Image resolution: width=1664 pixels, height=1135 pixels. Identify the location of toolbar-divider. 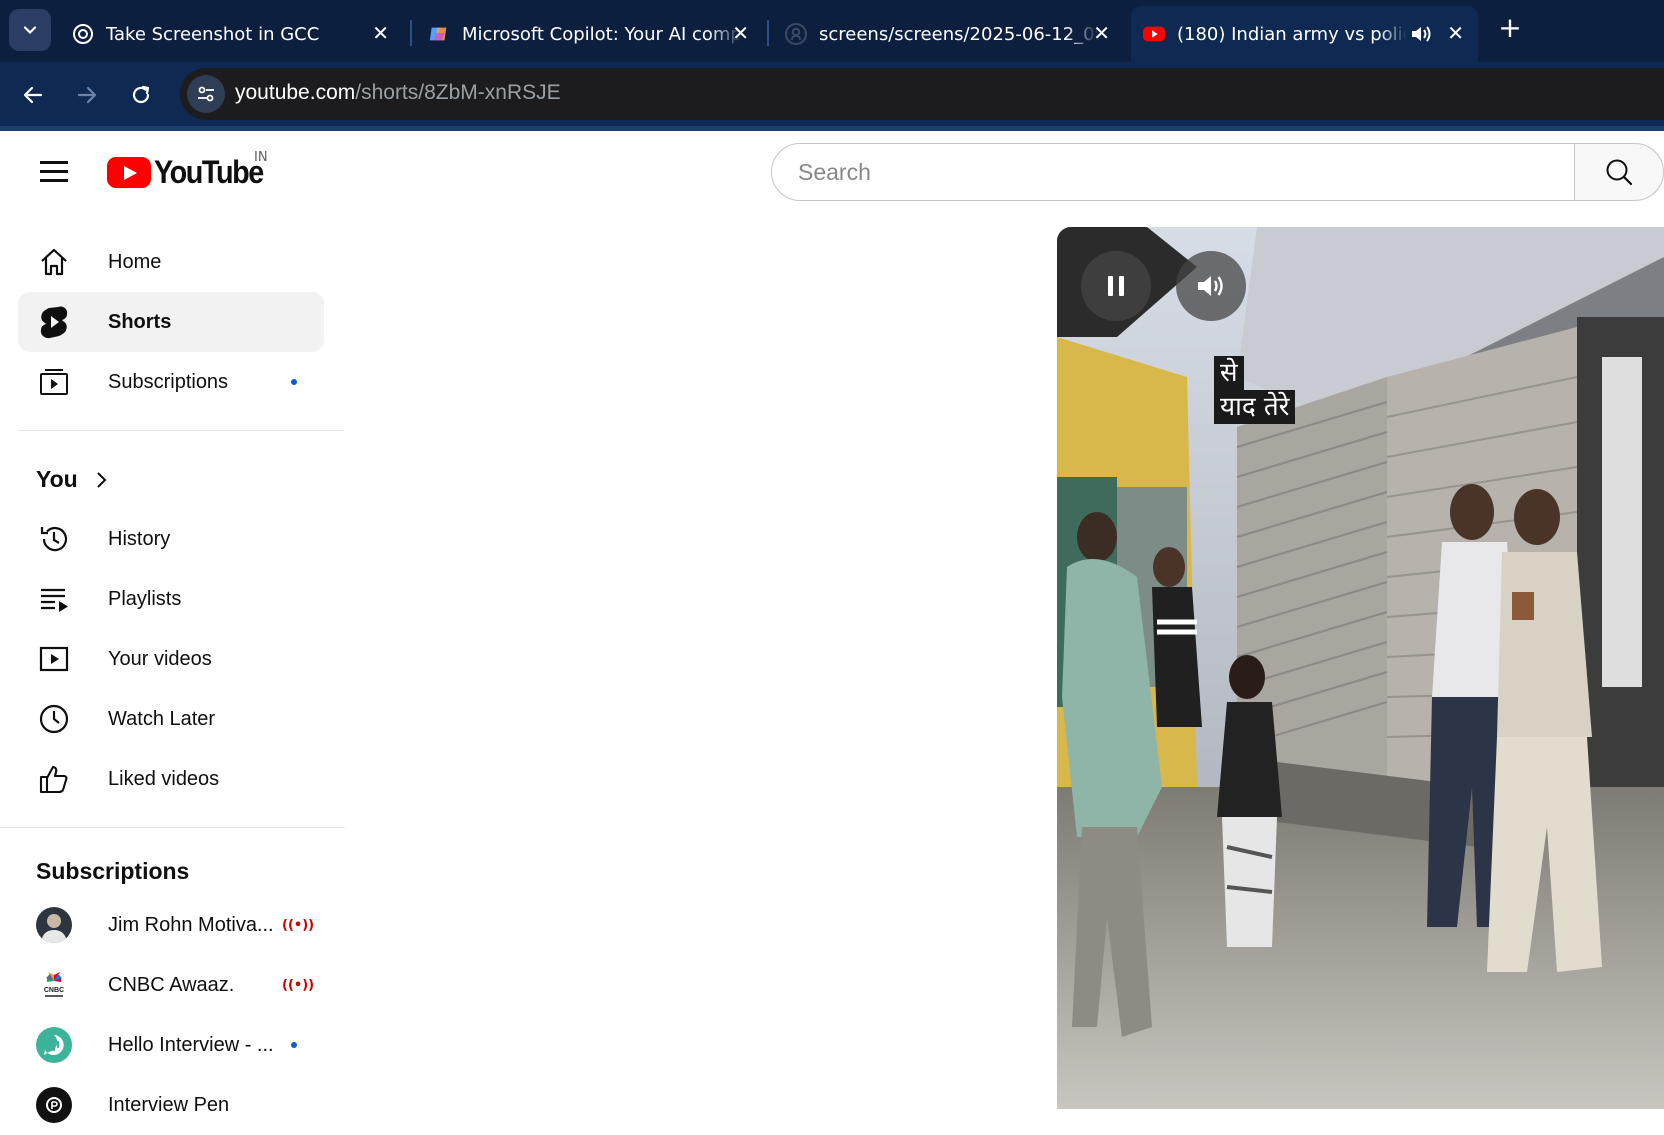
(832, 128).